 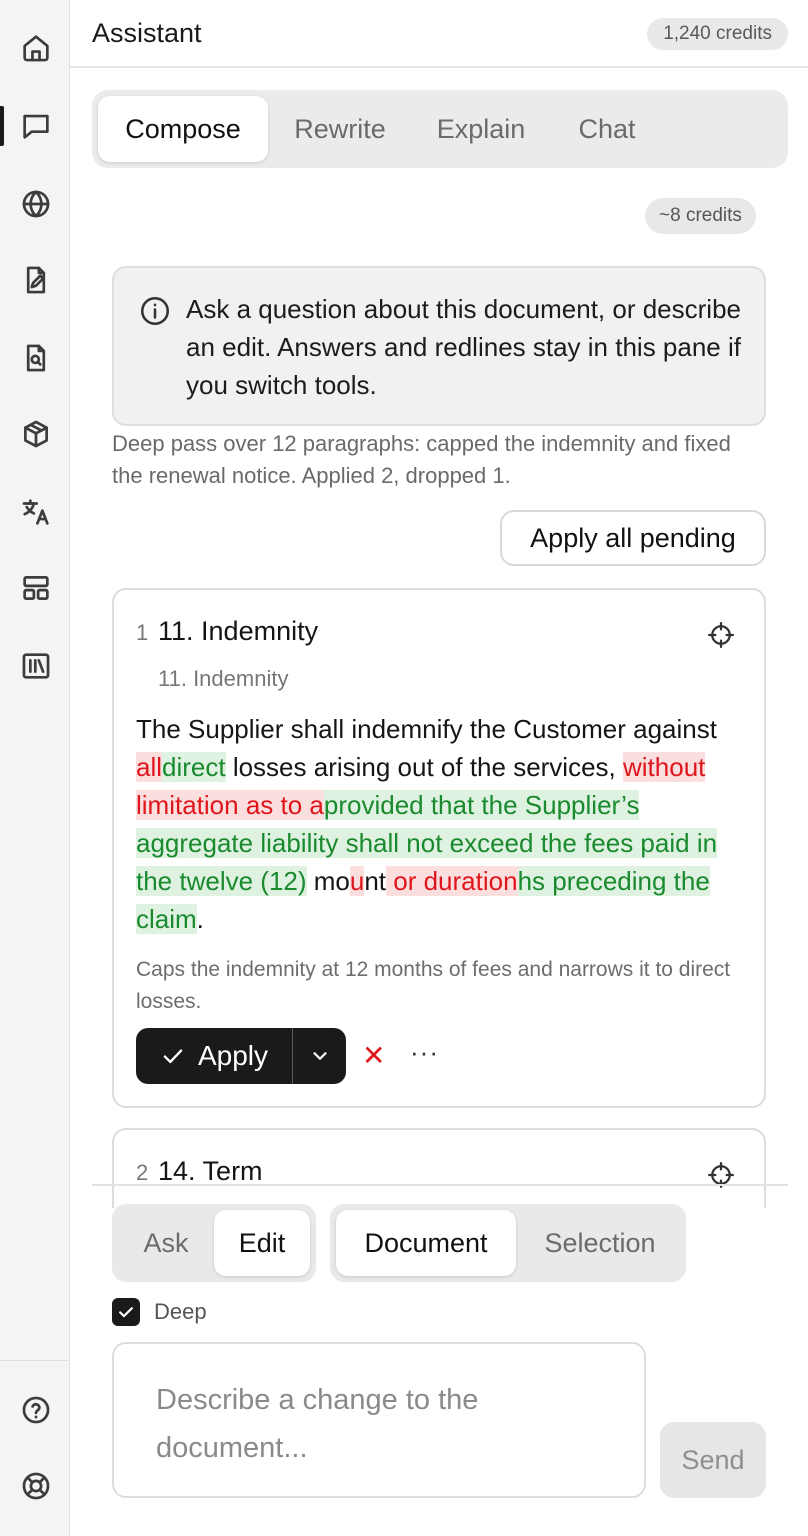 I want to click on apply-label: Apply, so click(x=233, y=1055).